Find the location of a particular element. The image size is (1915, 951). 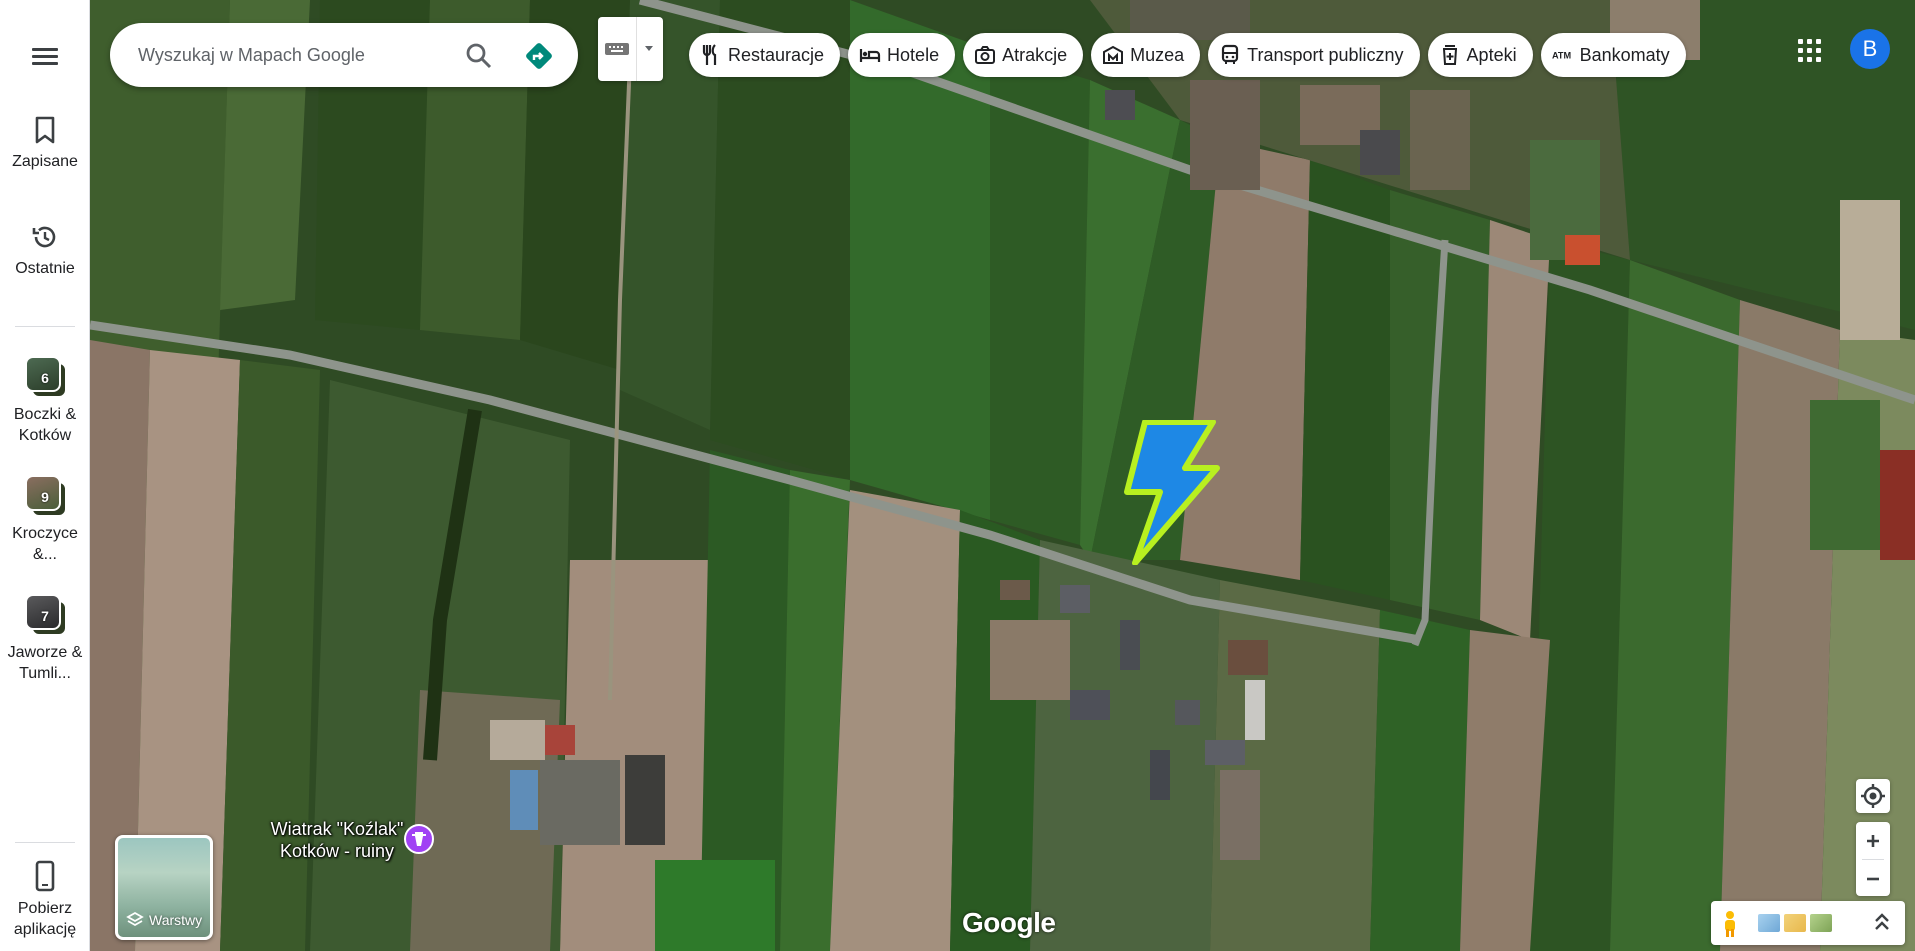

trip-label: Boczki & Kotków is located at coordinates (45, 425).